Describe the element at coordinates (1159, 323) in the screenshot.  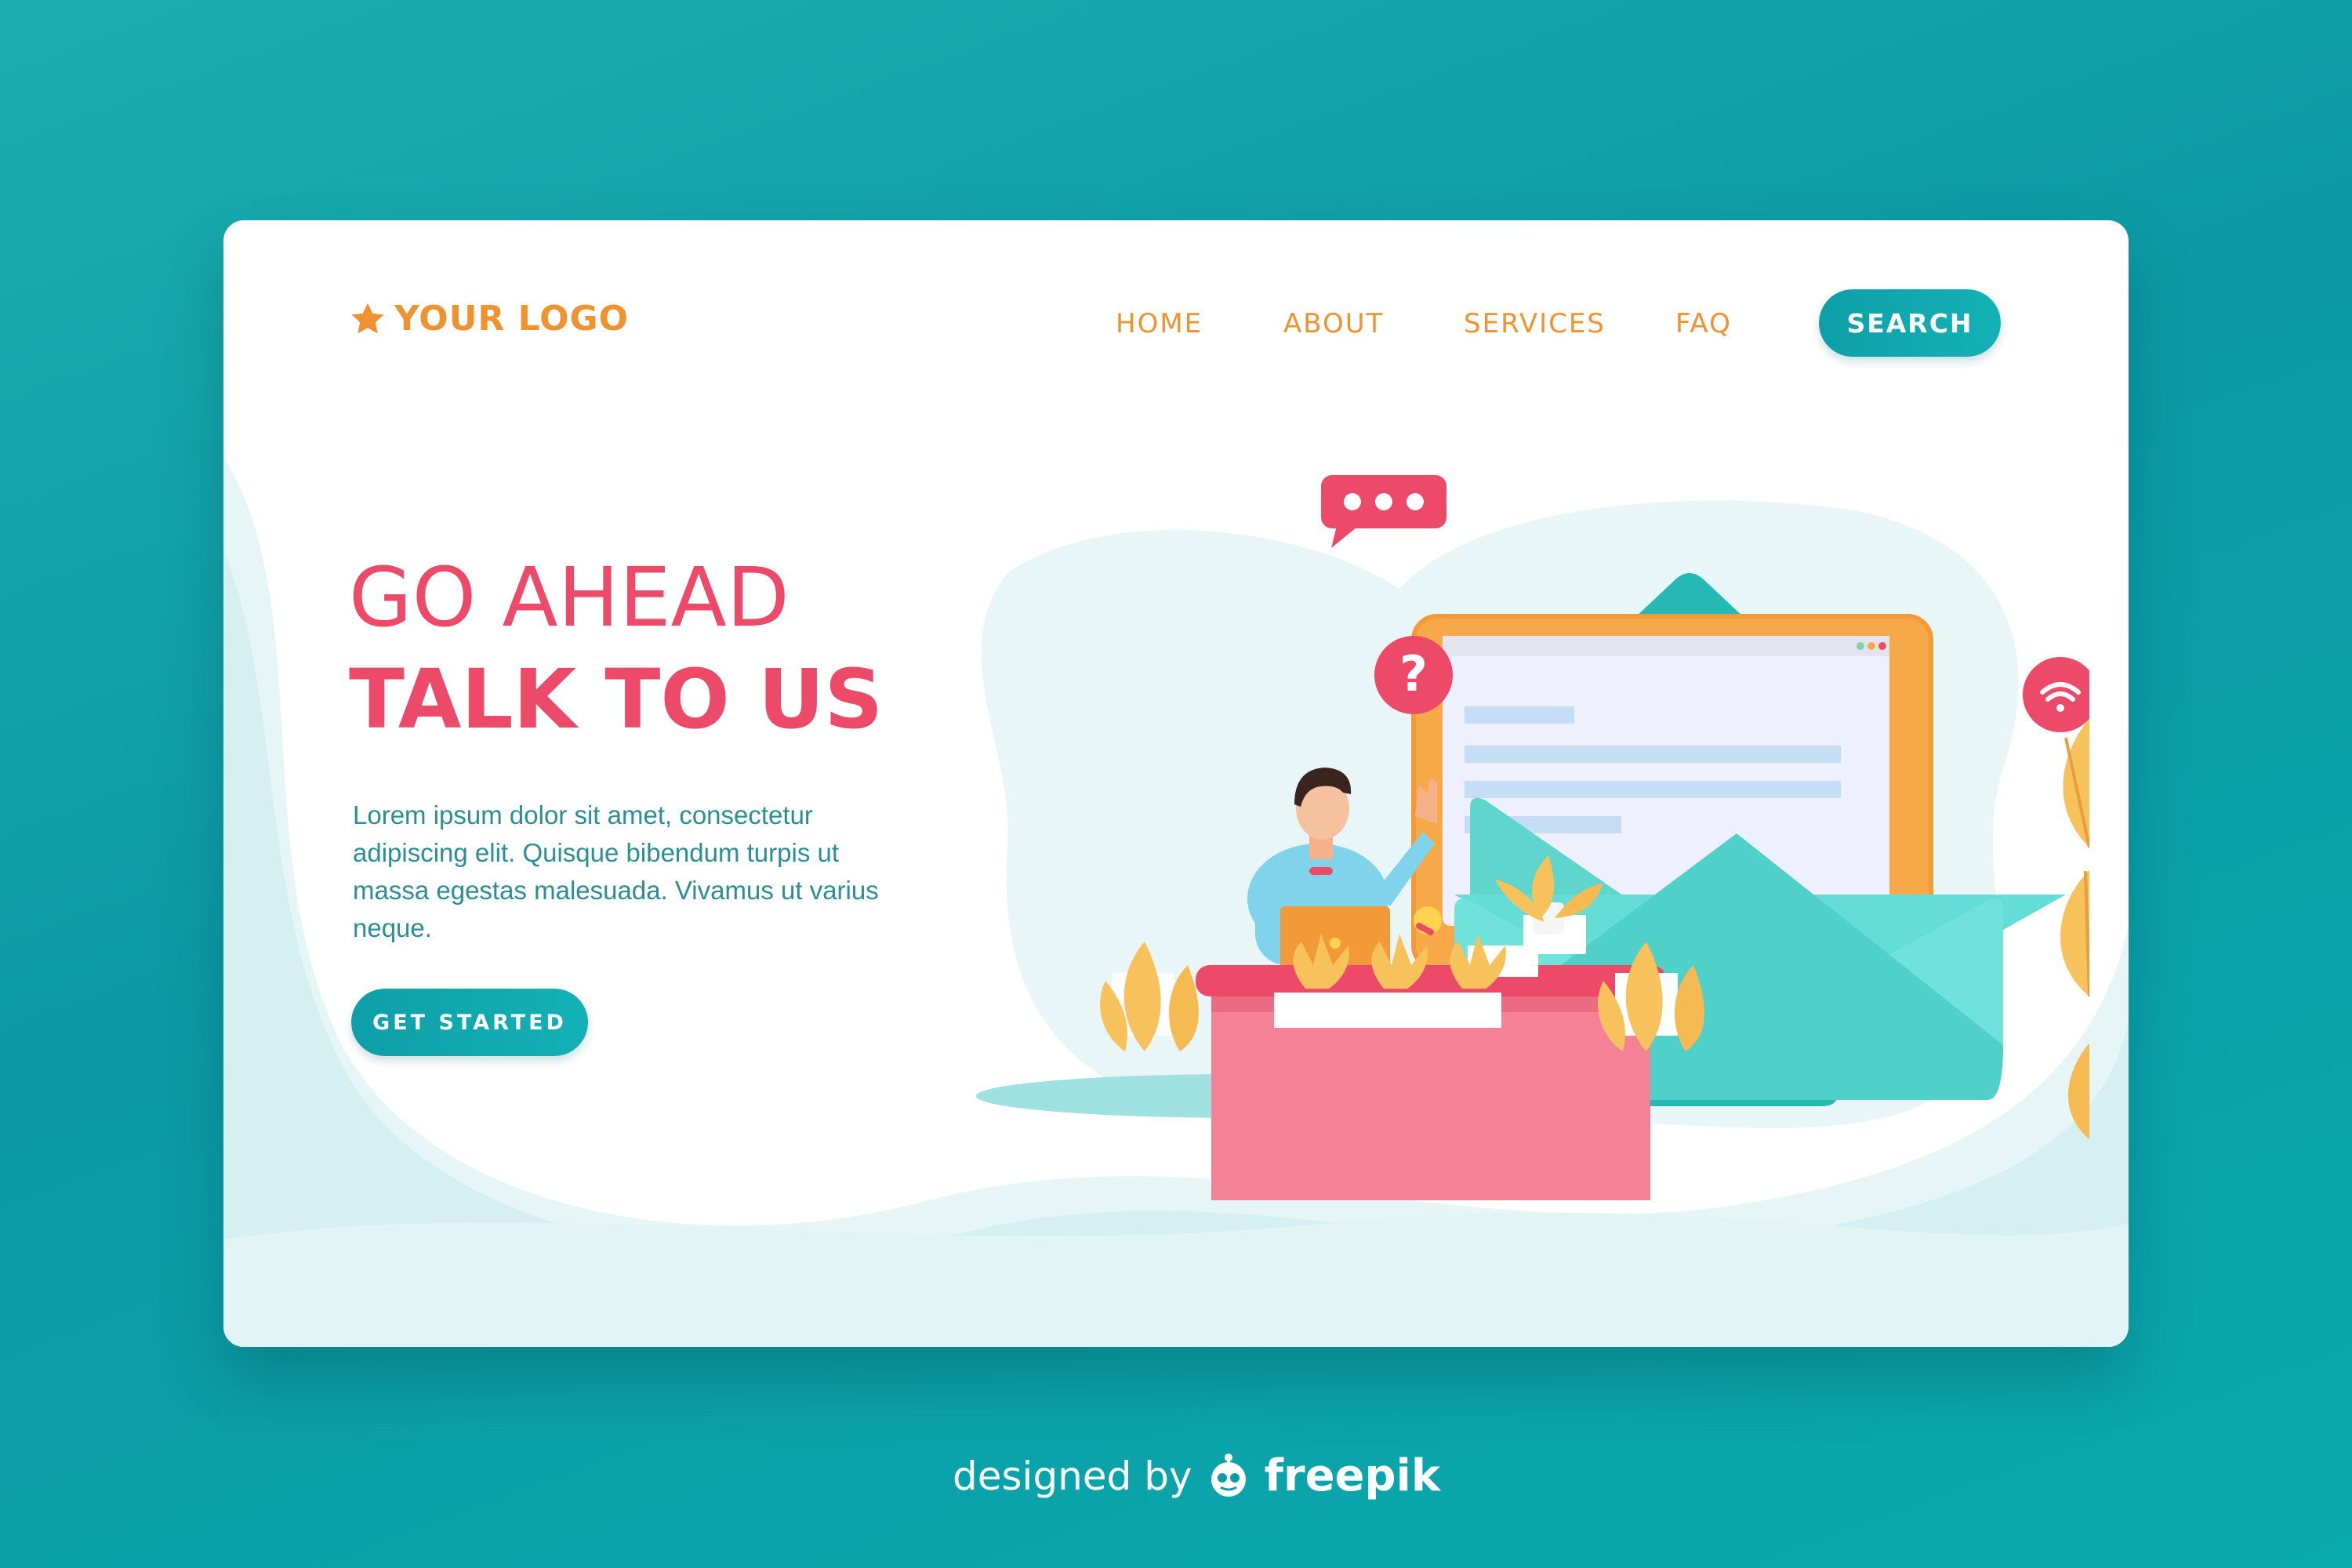
I see `nav-item-home: HOME` at that location.